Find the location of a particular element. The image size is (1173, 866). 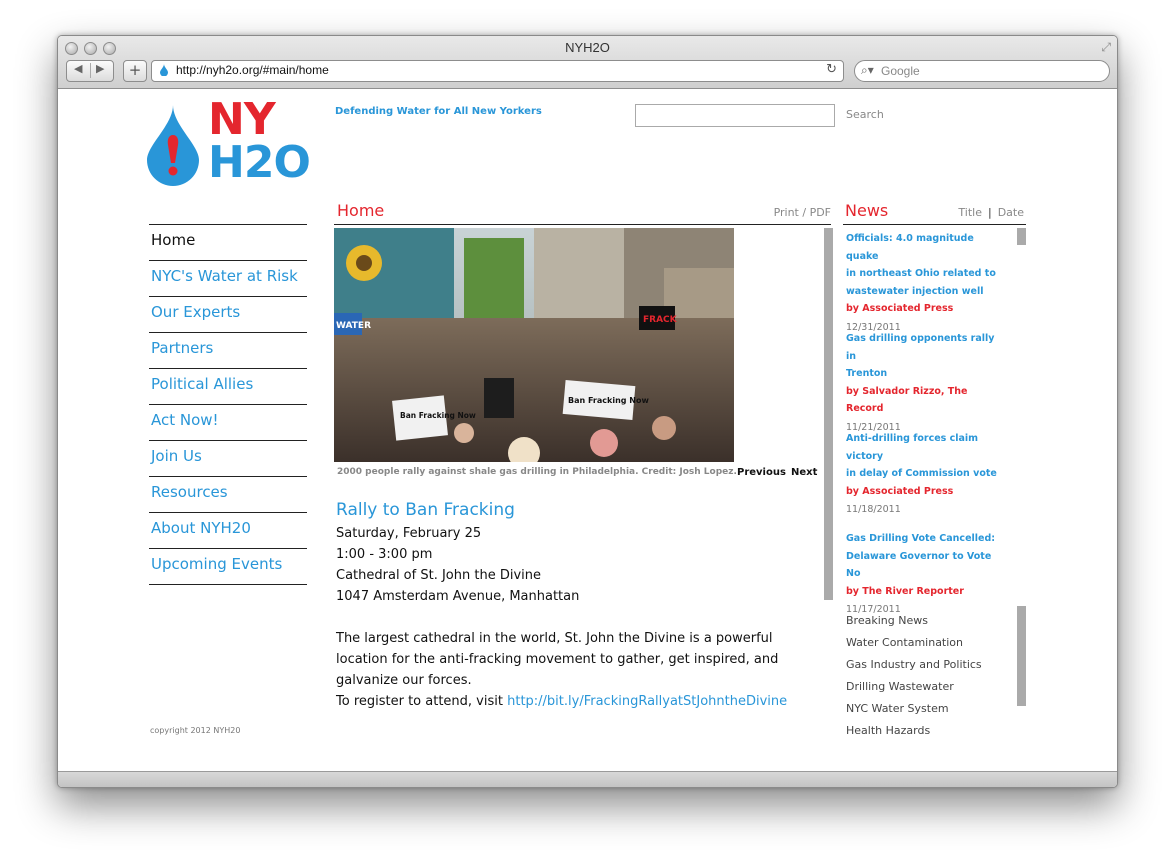

news-title: News is located at coordinates (867, 210).